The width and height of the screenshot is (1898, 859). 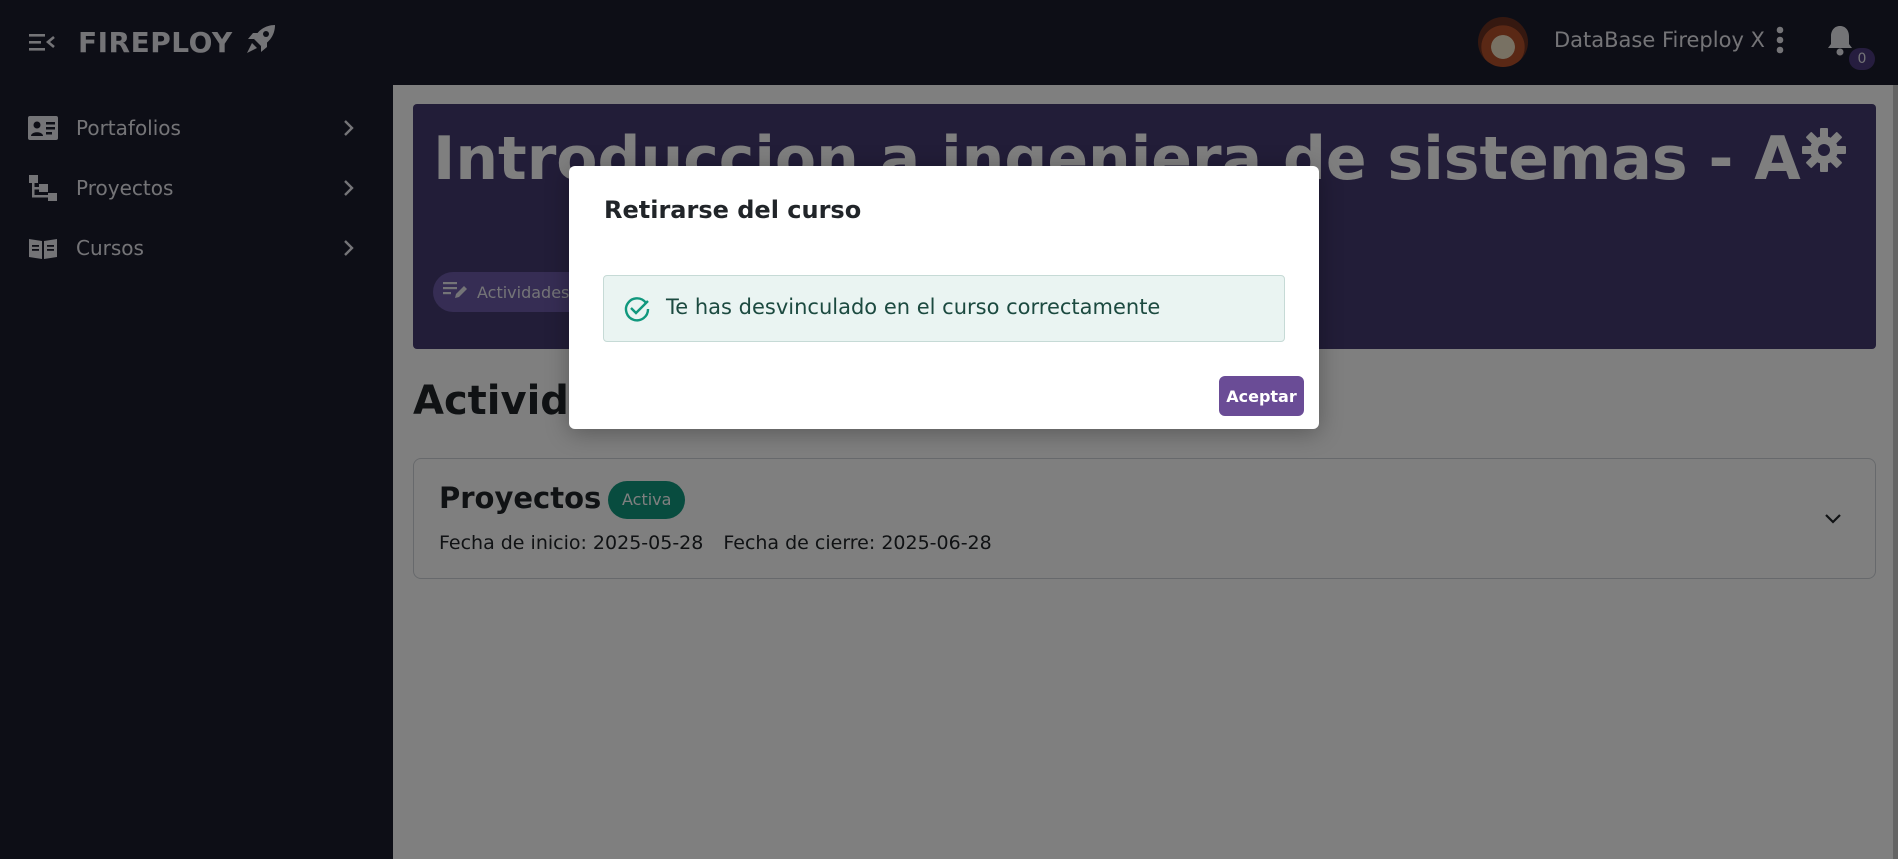 I want to click on check-circle-icon, so click(x=637, y=309).